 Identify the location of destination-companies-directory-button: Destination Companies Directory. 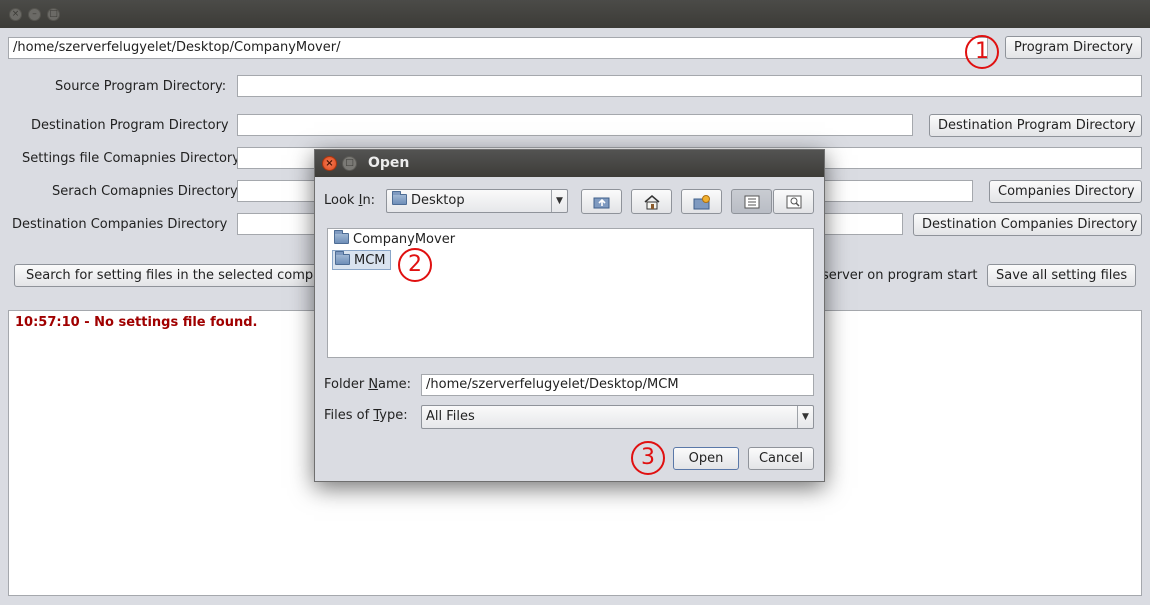
(1027, 224).